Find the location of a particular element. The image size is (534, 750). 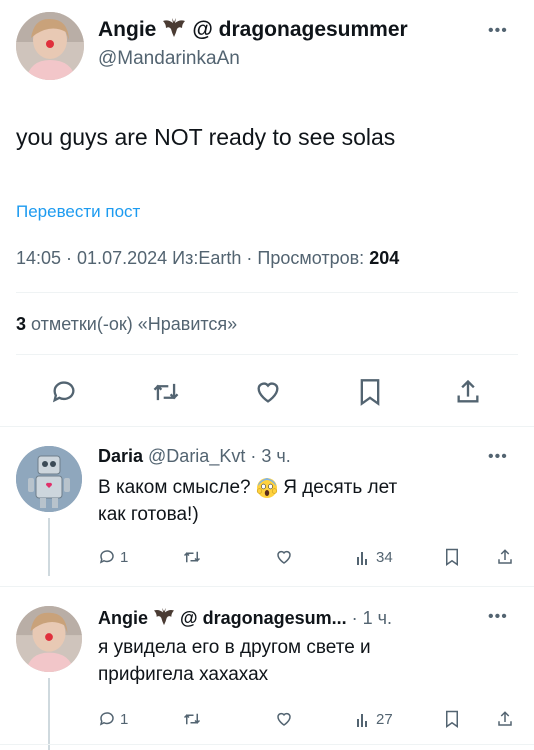

tweet-text: you guys are NOT ready to see solas is located at coordinates (206, 137).